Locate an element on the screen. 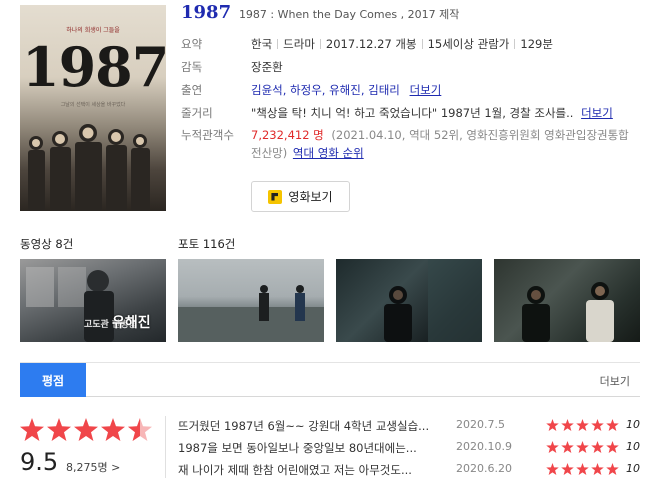  cast-row: 출연 김윤석, 하정우, 유해진, 김태리 더보기 is located at coordinates (411, 90).